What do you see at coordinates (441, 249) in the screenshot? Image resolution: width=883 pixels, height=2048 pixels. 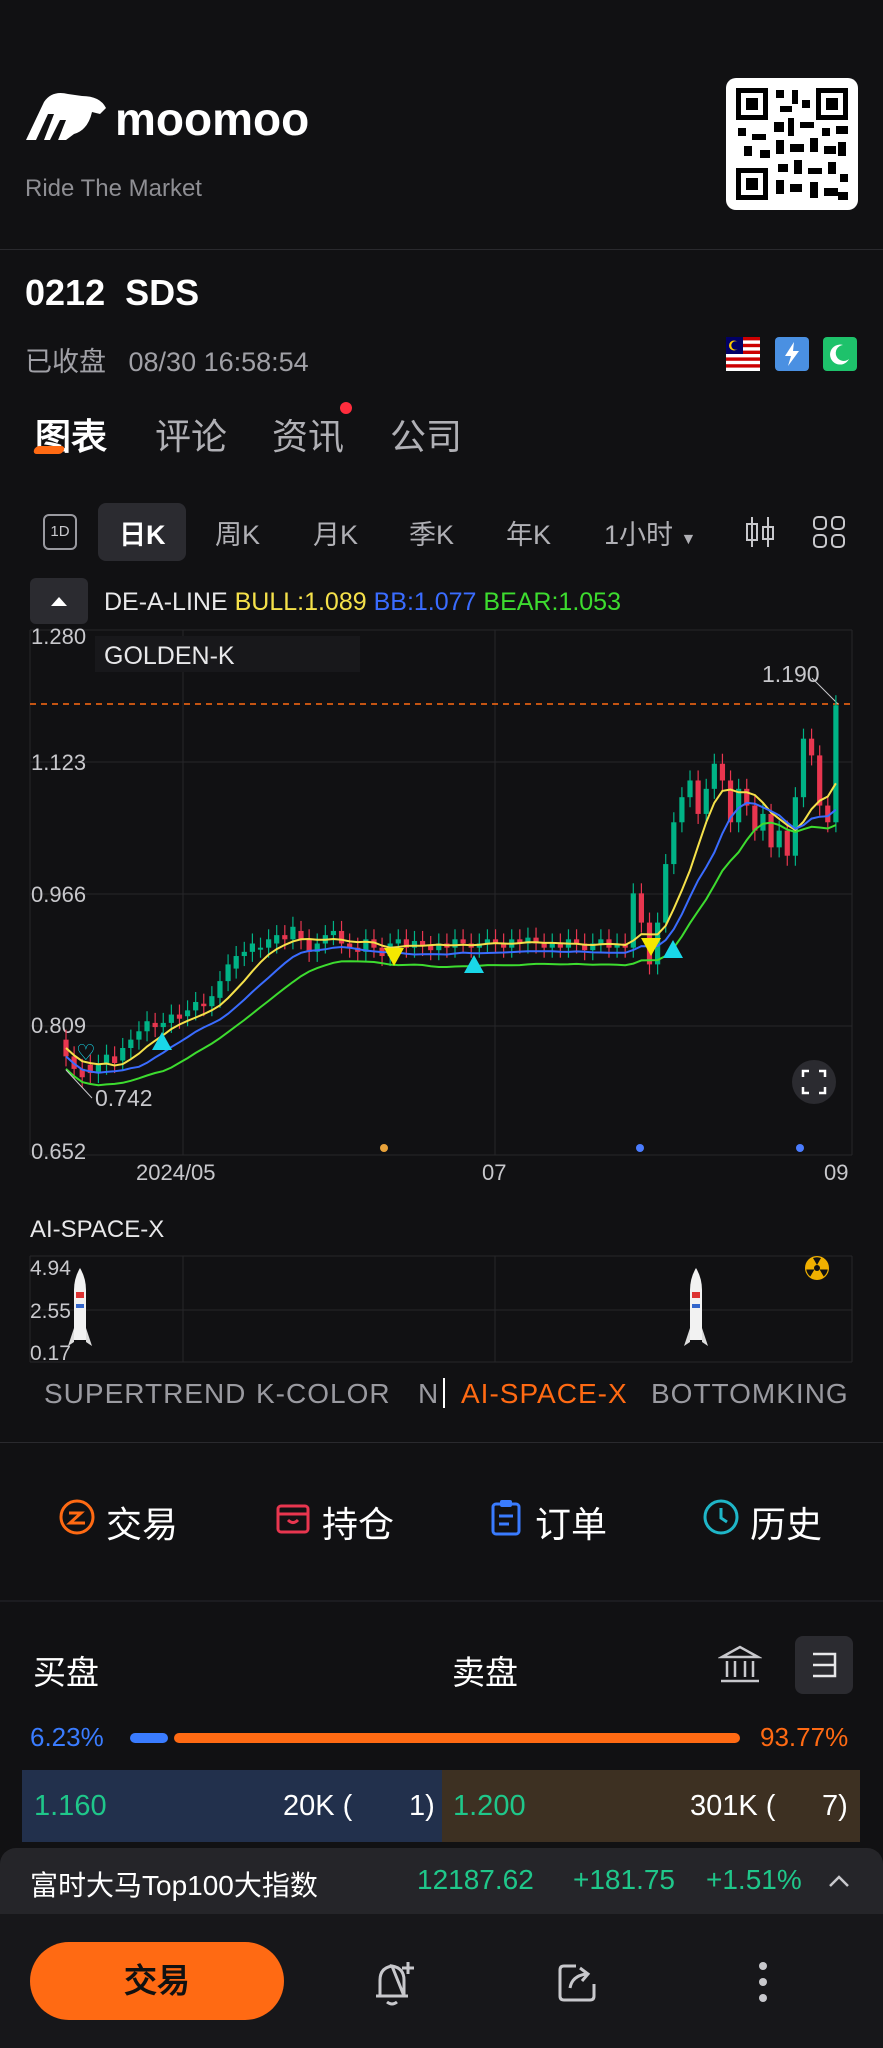 I see `header-divider` at bounding box center [441, 249].